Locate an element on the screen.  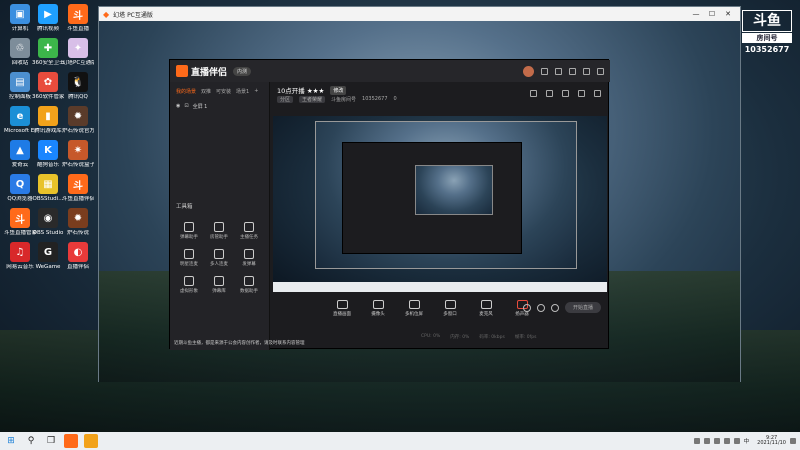
tool-item: 虚拟形象 is located at coordinates (189, 285).